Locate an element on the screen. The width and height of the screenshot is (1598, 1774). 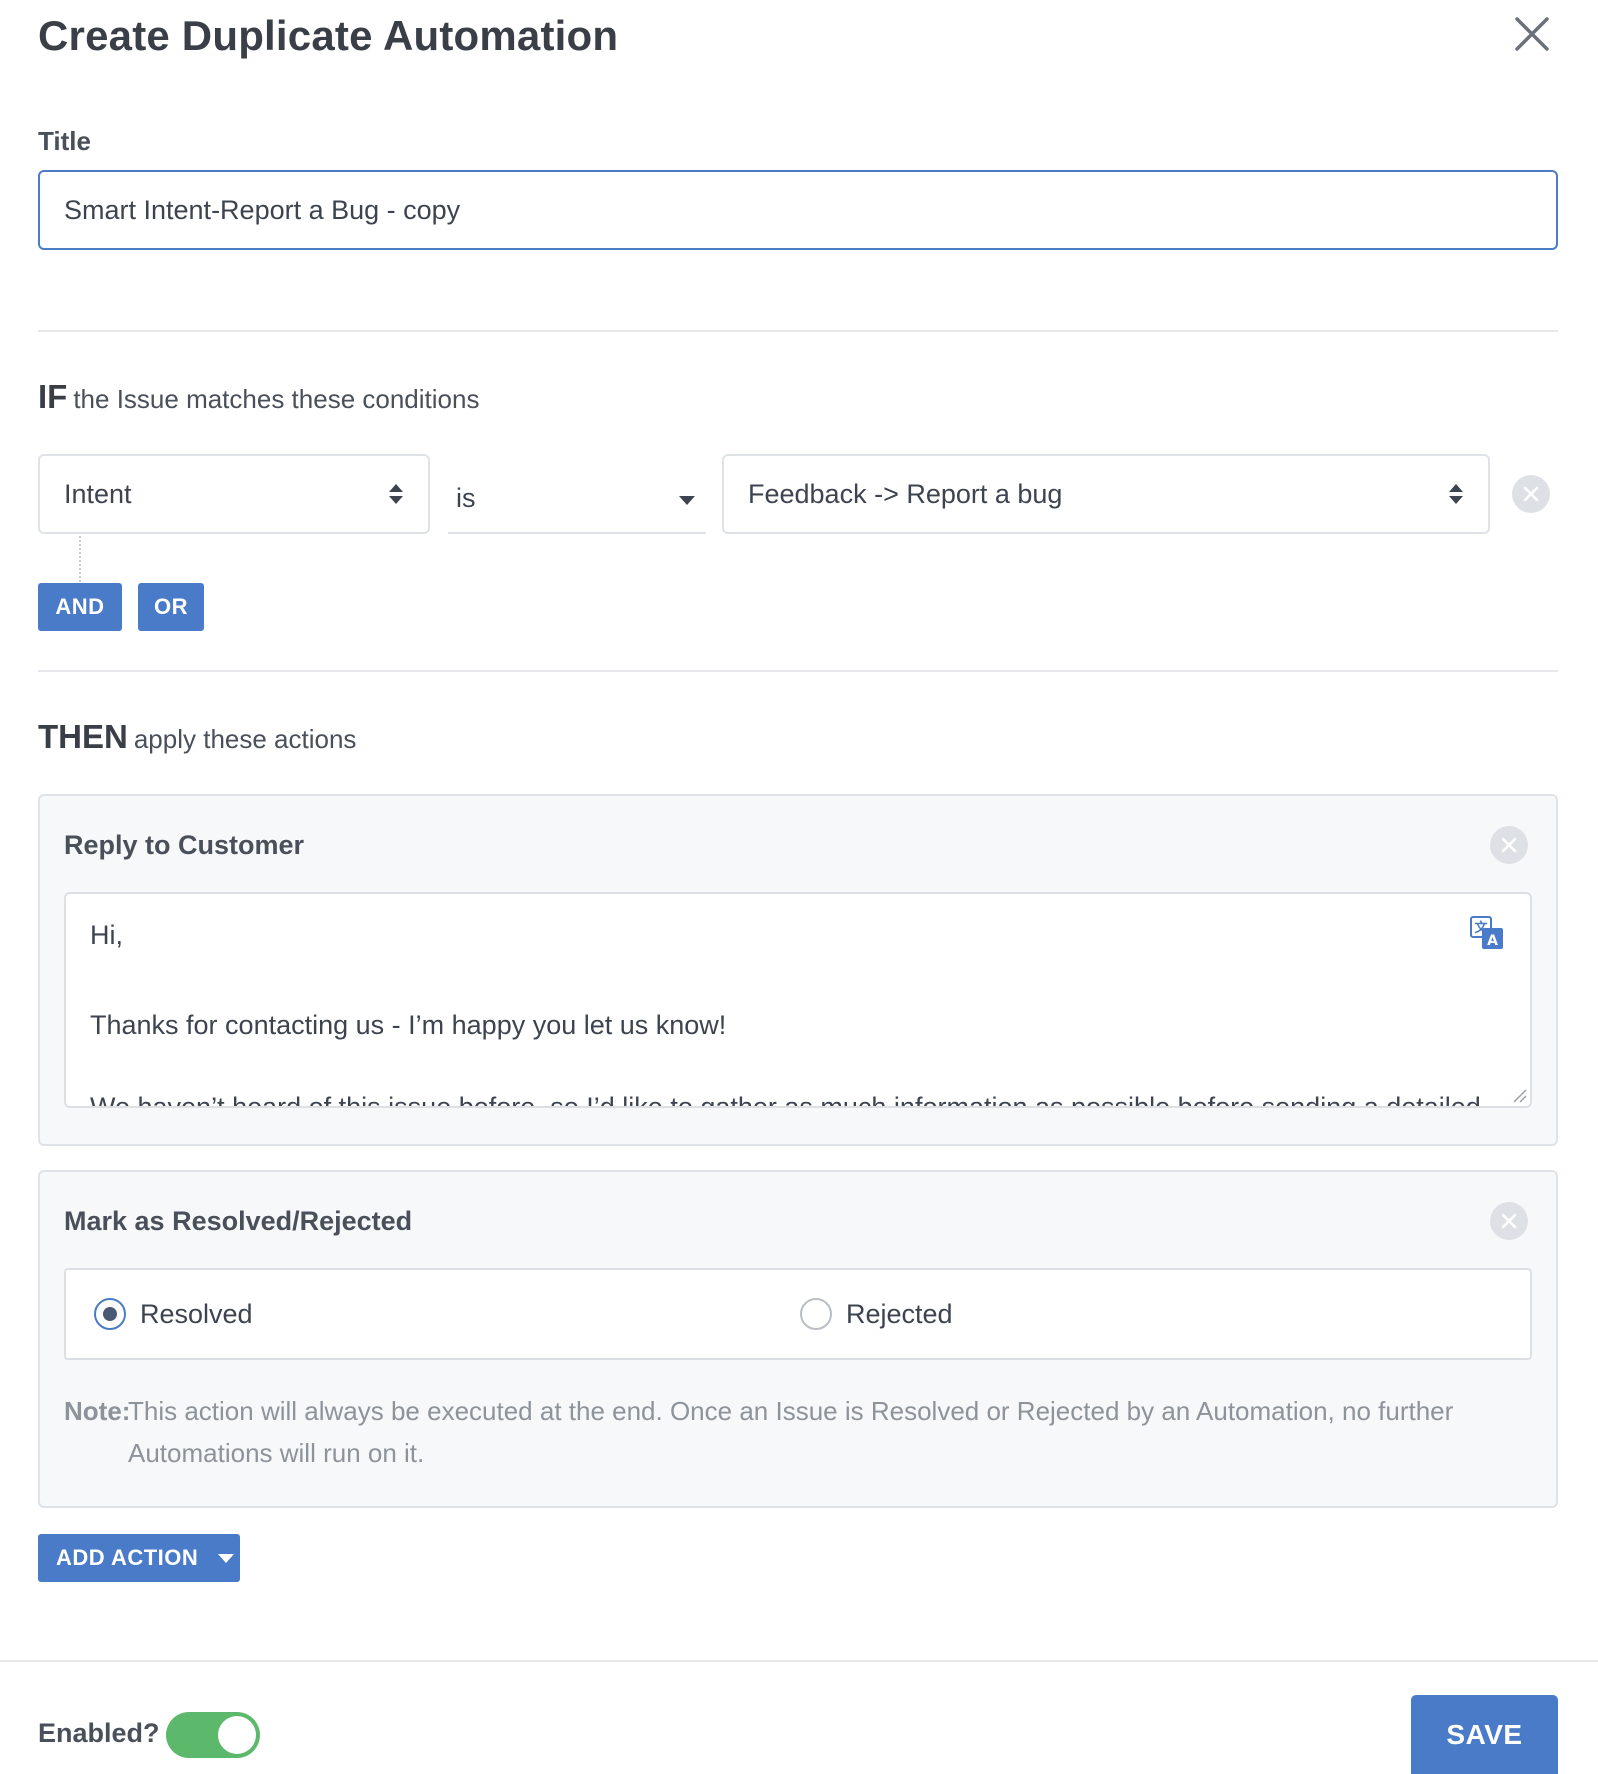
condition-connector is located at coordinates (80, 559).